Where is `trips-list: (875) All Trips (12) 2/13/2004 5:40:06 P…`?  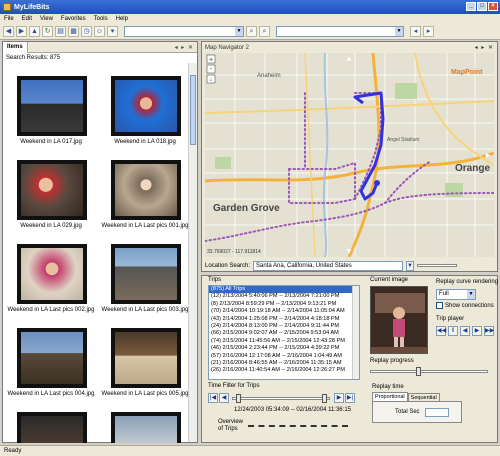 trips-list: (875) All Trips (12) 2/13/2004 5:40:06 P… is located at coordinates (284, 332).